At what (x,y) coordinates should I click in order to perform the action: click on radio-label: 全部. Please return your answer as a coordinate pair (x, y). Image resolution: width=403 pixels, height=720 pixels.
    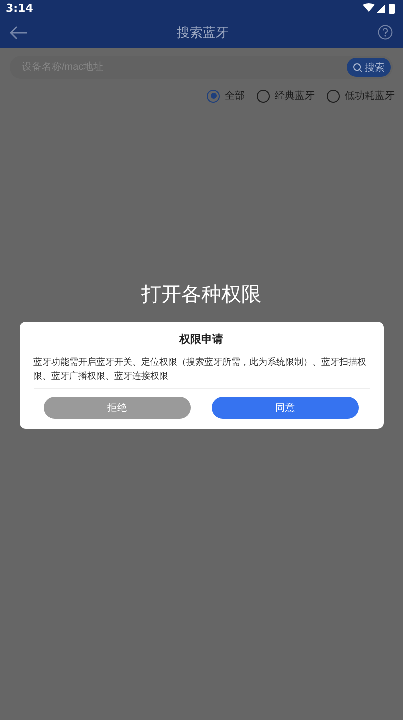
    Looking at the image, I should click on (235, 96).